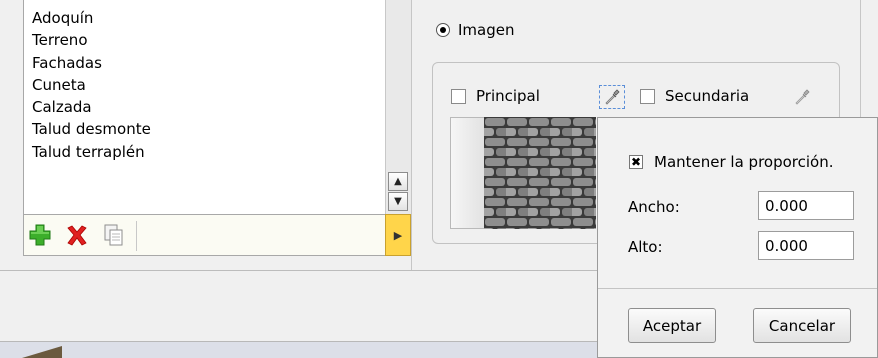  Describe the element at coordinates (647, 96) in the screenshot. I see `secundaria-checkbox` at that location.